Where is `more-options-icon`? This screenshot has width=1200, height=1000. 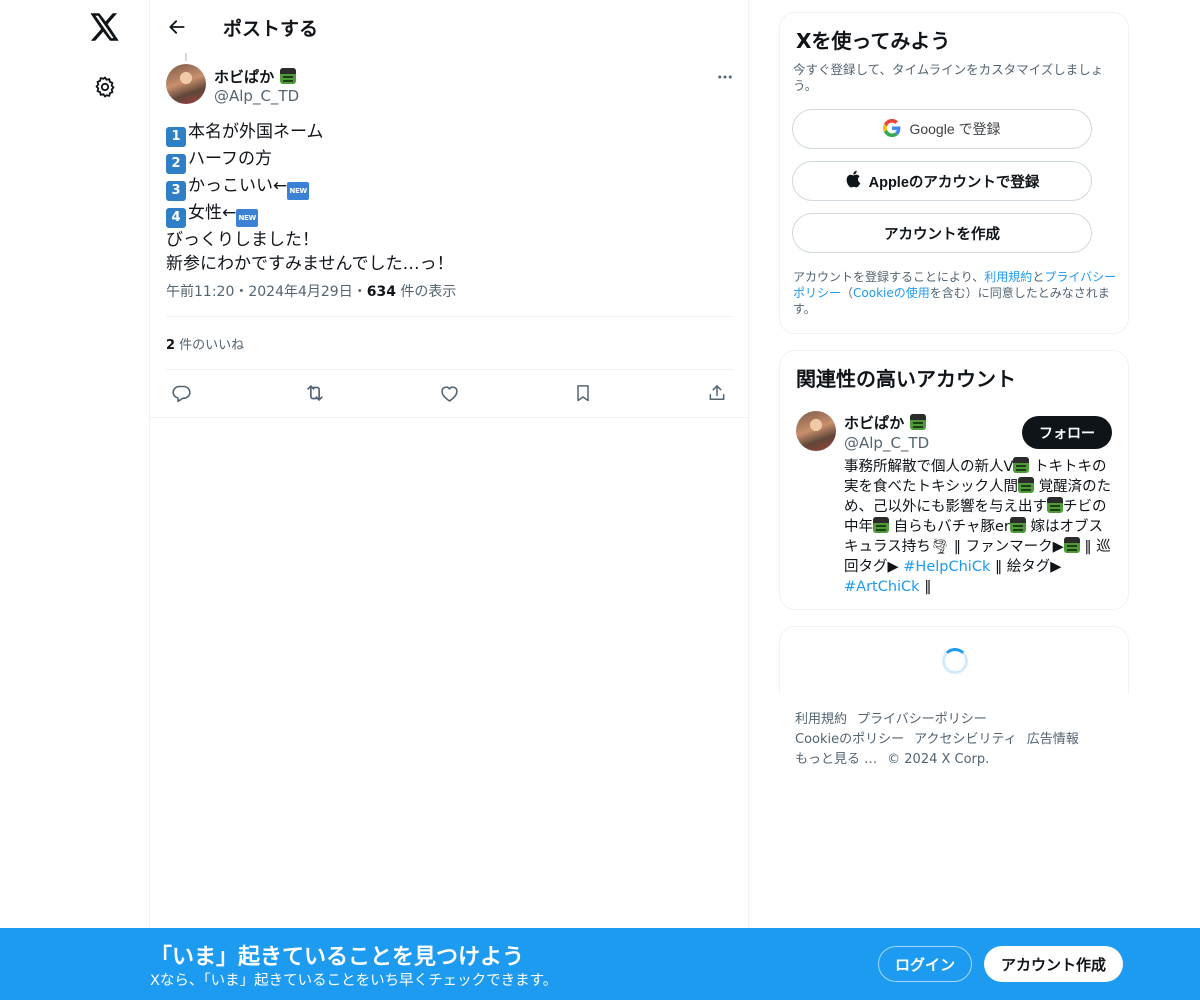 more-options-icon is located at coordinates (725, 77).